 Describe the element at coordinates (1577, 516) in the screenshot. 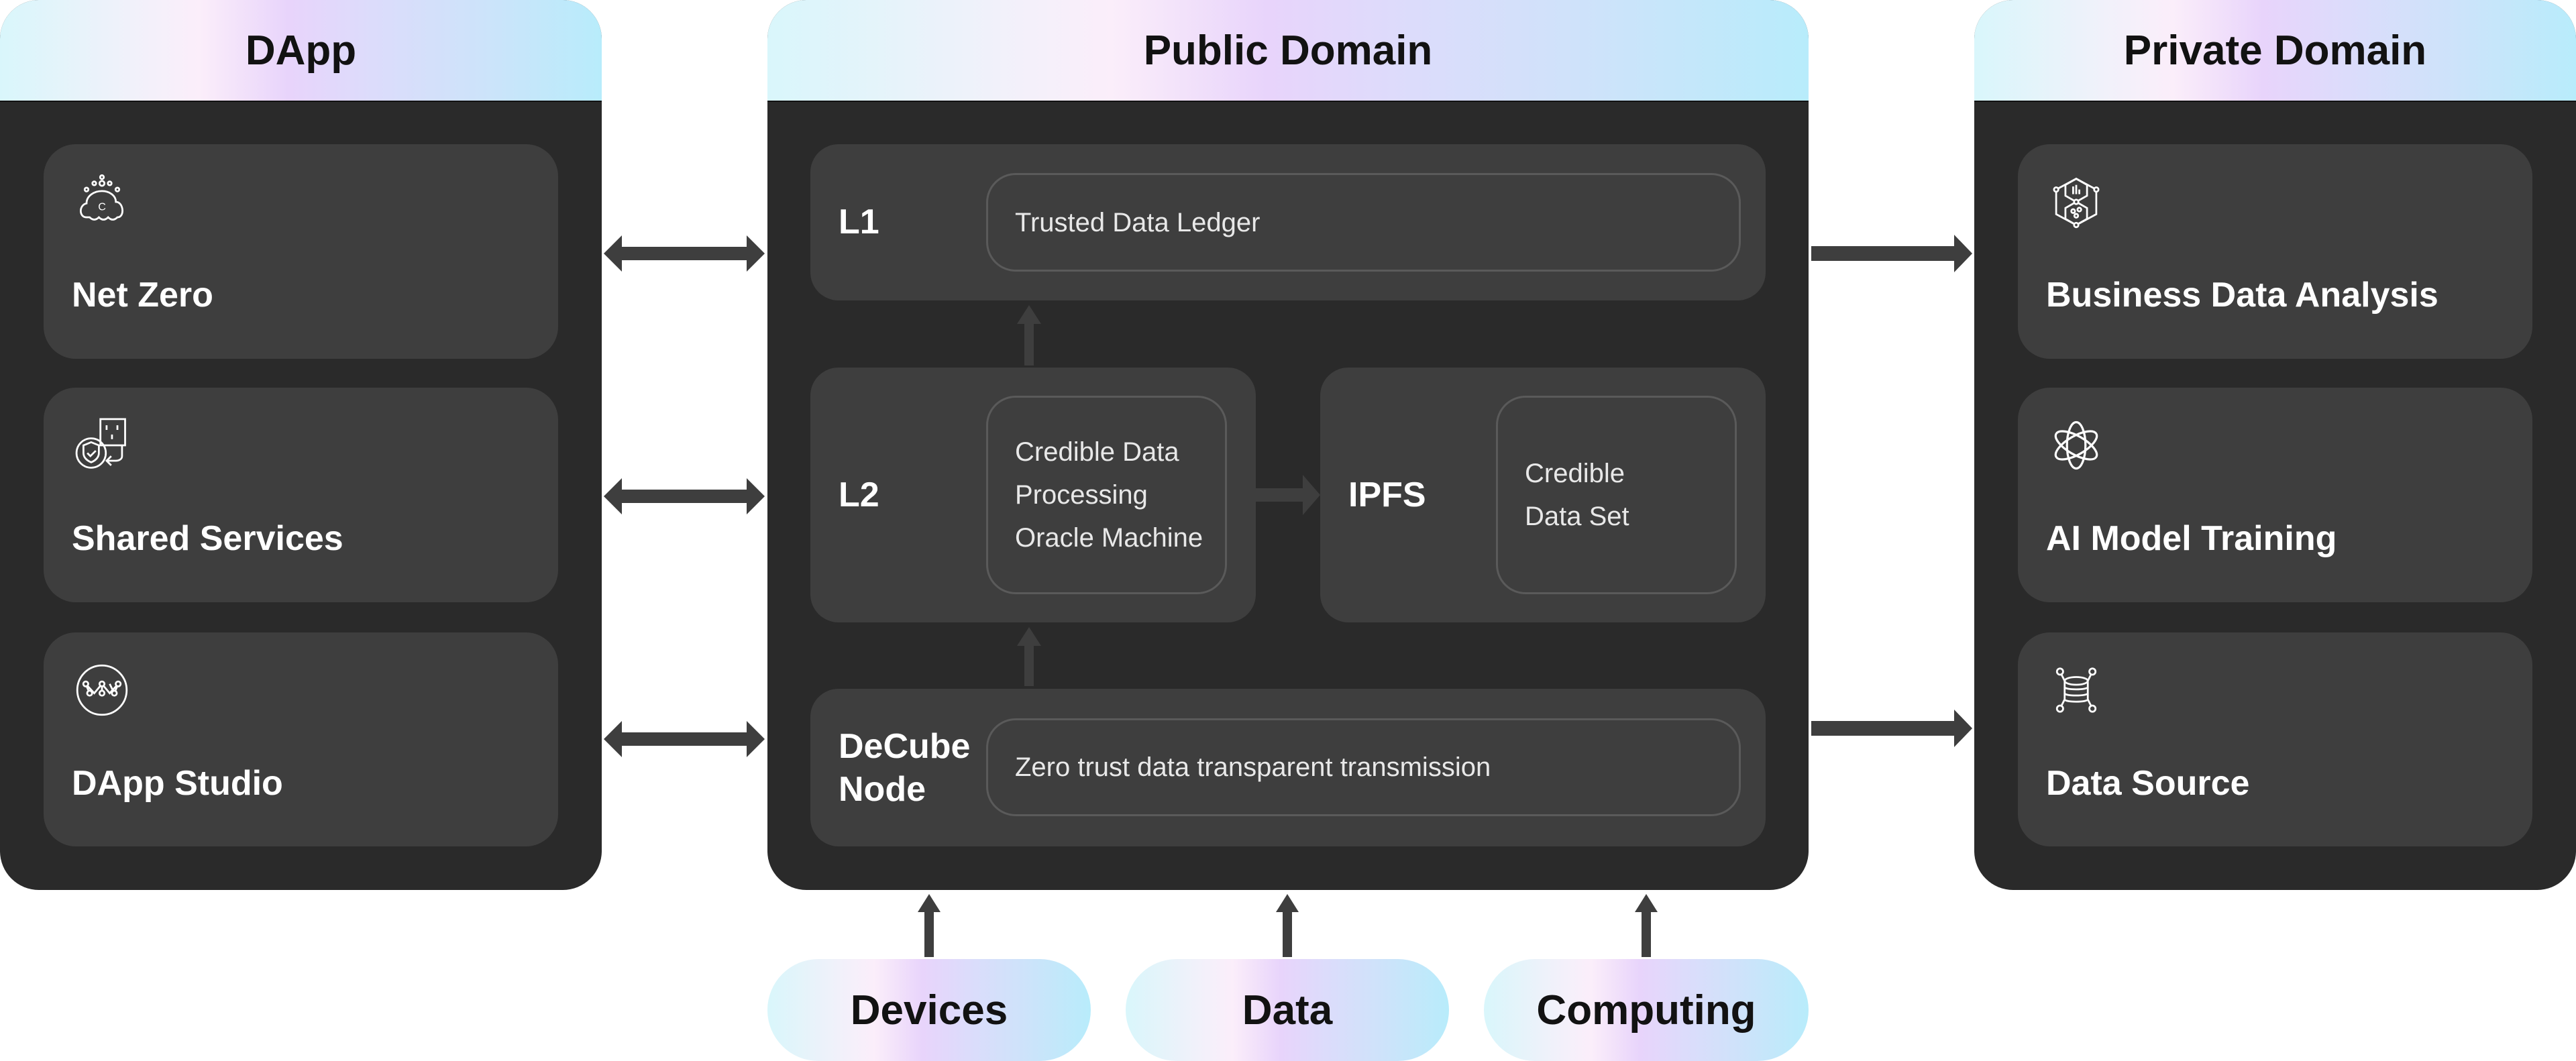

I see `data-set-text-line: Data Set` at that location.